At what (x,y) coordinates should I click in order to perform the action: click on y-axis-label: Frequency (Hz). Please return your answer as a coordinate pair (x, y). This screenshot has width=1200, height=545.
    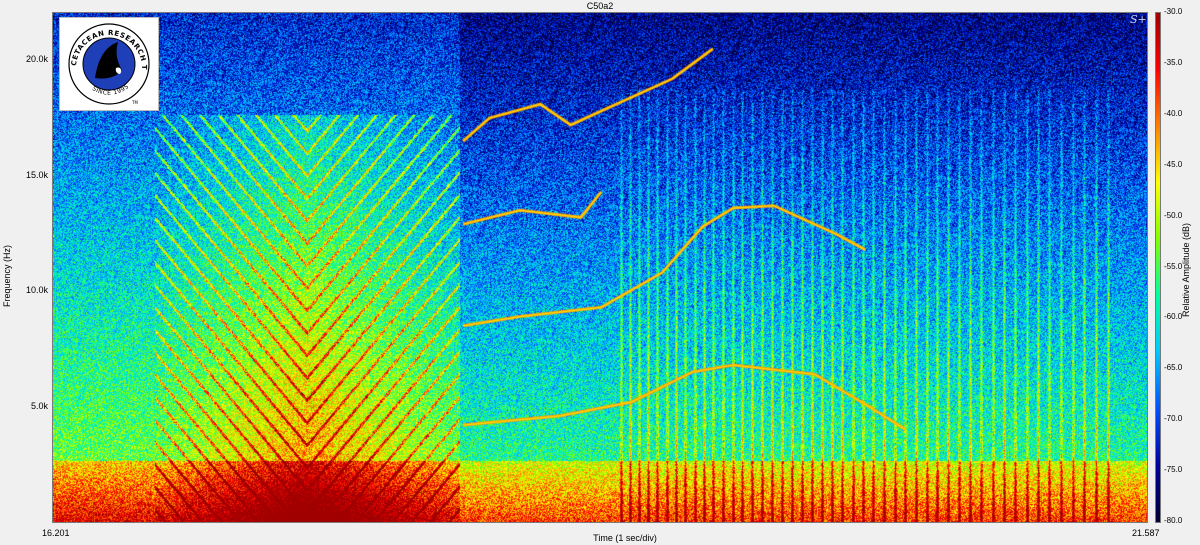
    Looking at the image, I should click on (7, 276).